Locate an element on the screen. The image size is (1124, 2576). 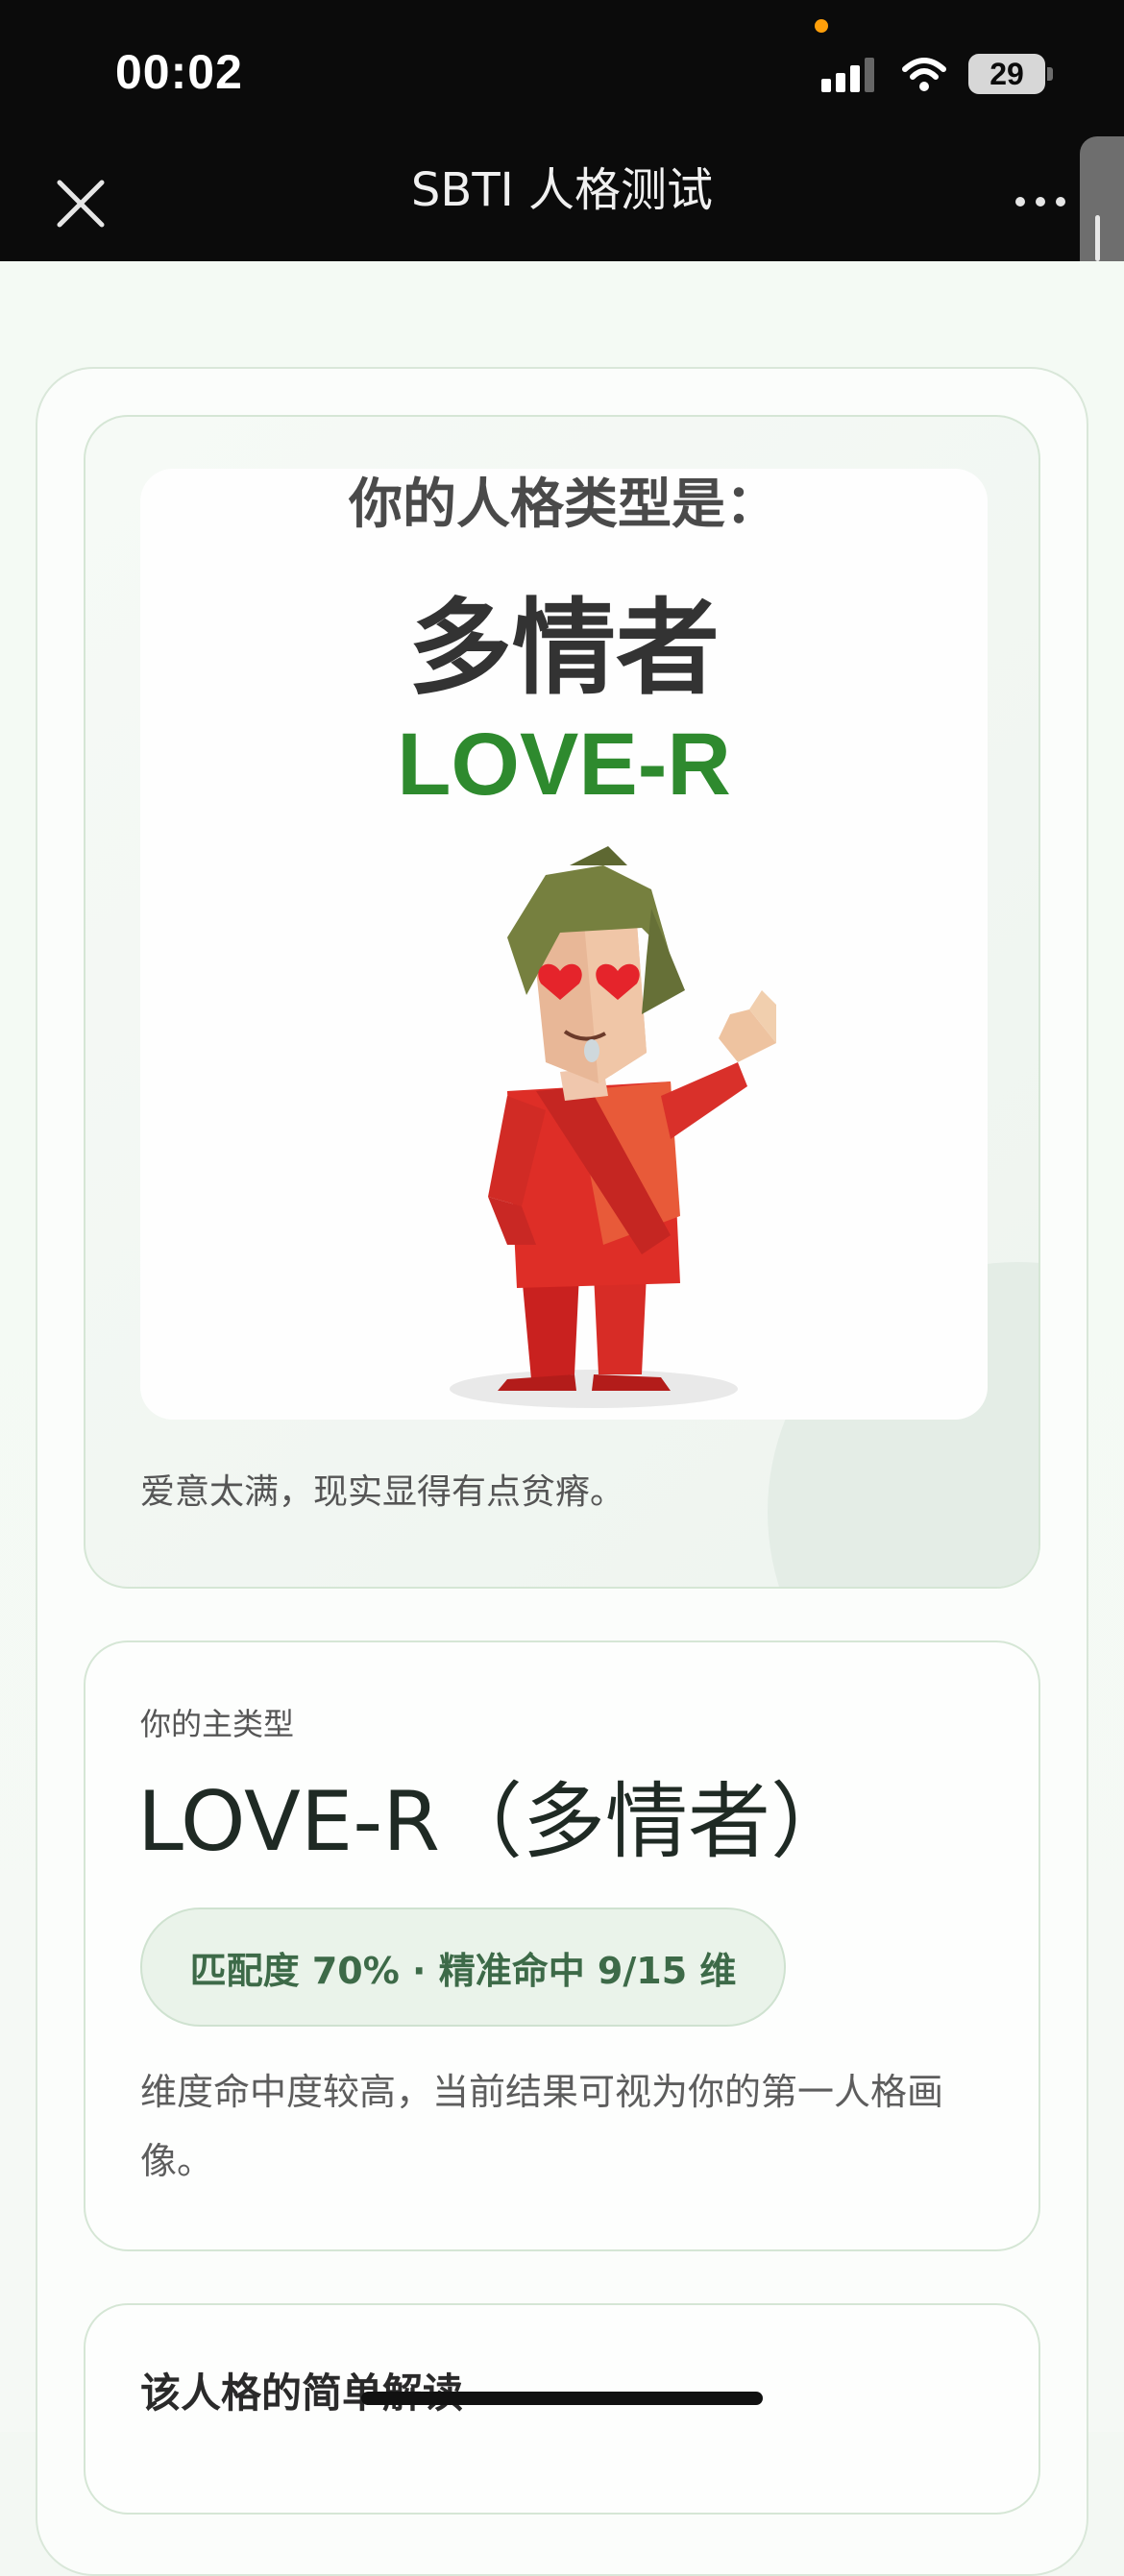
poster-type-code: LOVE-R is located at coordinates (564, 765).